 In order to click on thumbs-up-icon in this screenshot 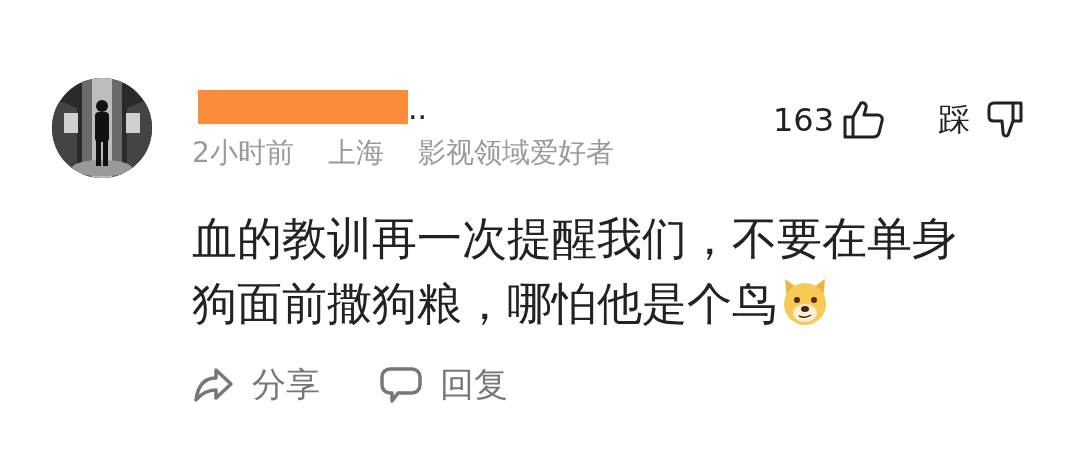, I will do `click(863, 120)`.